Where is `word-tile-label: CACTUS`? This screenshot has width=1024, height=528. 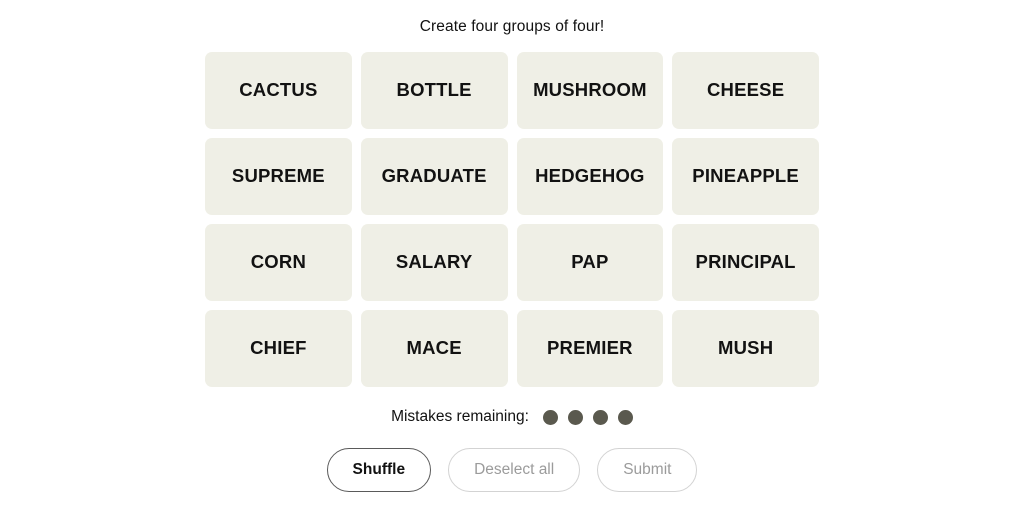 word-tile-label: CACTUS is located at coordinates (278, 90).